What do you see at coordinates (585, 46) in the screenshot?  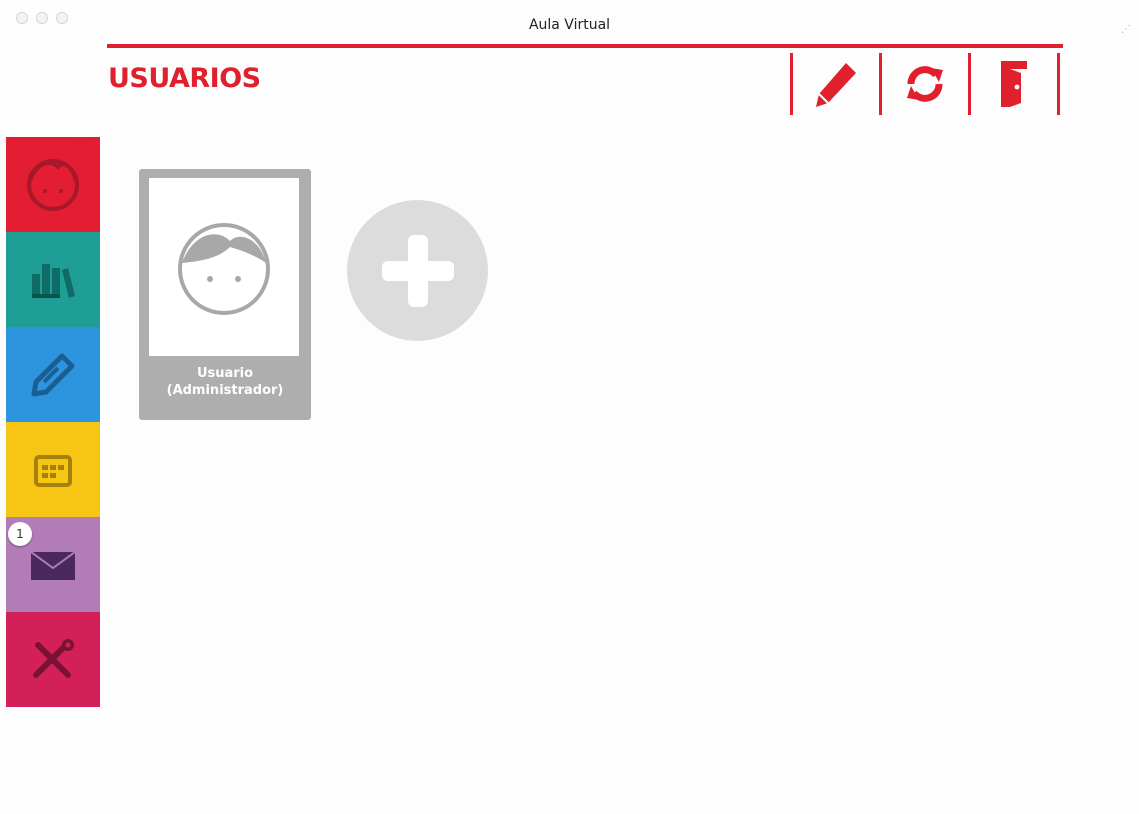 I see `header-divider` at bounding box center [585, 46].